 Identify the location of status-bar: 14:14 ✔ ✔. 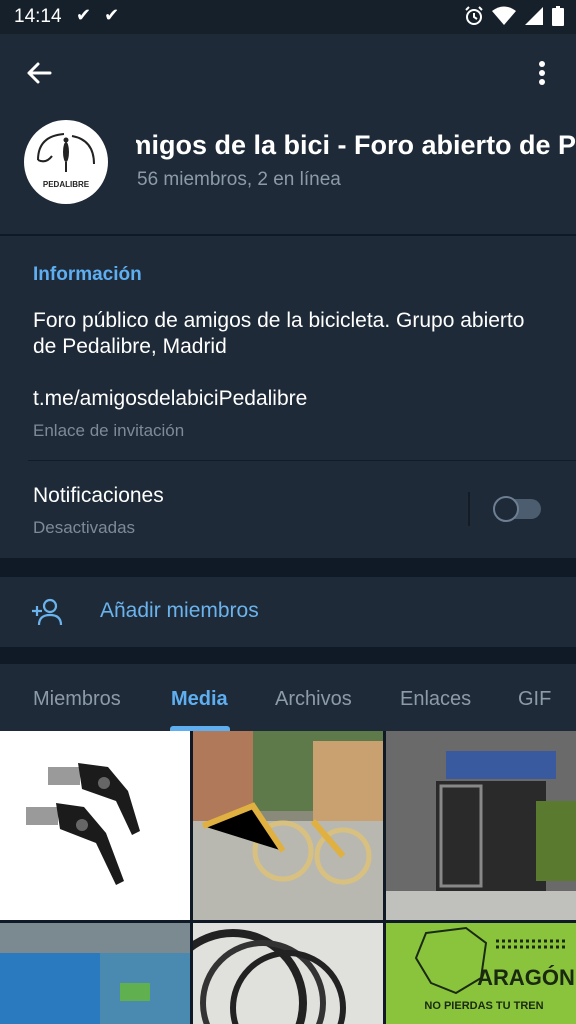
(288, 17).